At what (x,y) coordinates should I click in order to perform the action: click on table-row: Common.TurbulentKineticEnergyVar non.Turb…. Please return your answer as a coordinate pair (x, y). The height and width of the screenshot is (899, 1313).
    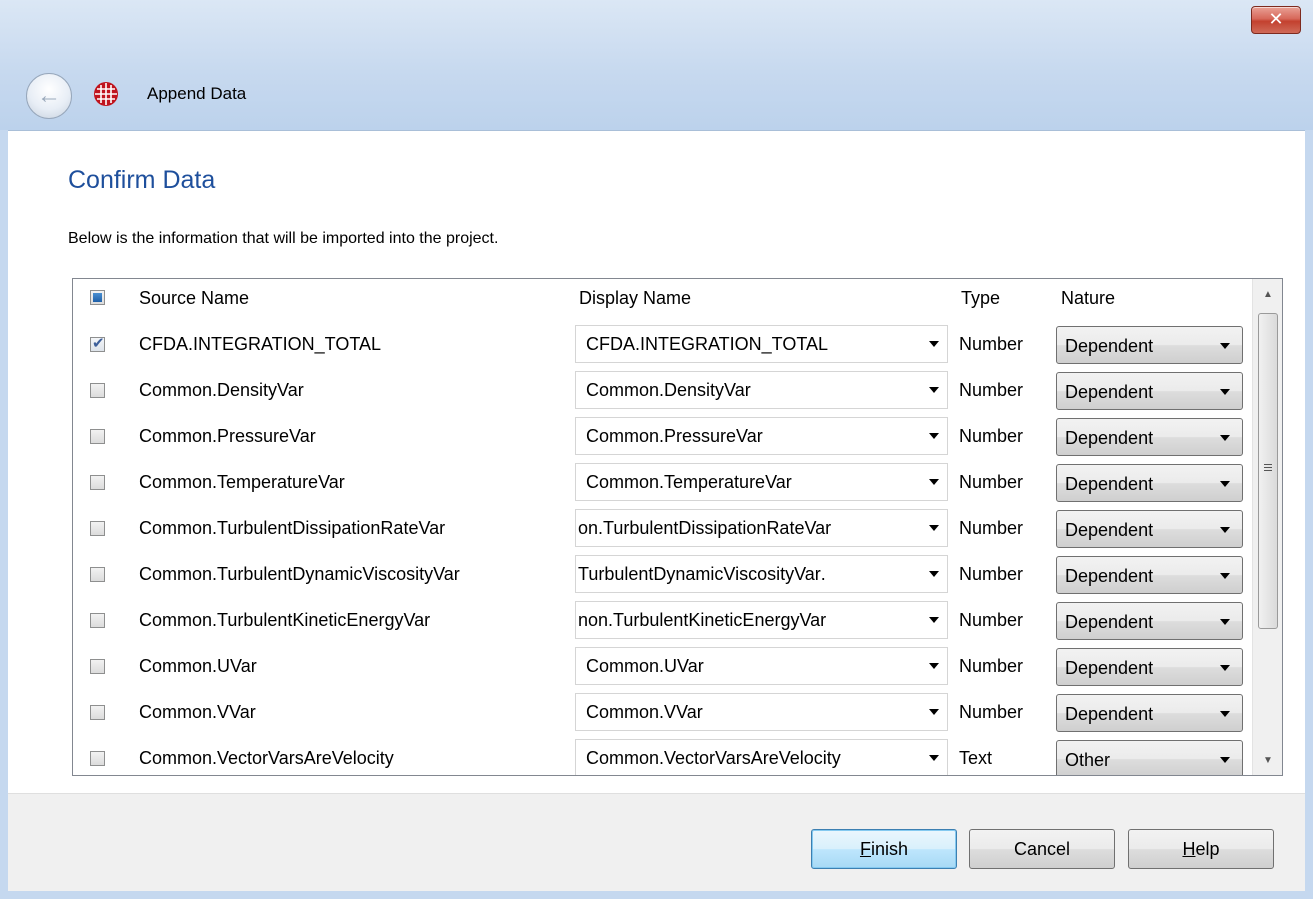
    Looking at the image, I should click on (663, 620).